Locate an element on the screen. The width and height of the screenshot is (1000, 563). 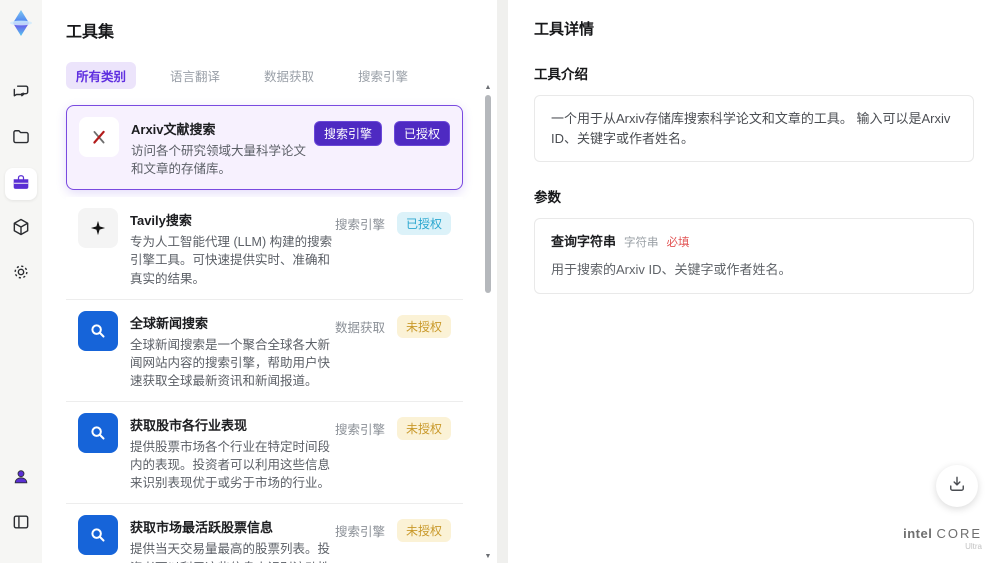
folder-icon is located at coordinates (21, 139).